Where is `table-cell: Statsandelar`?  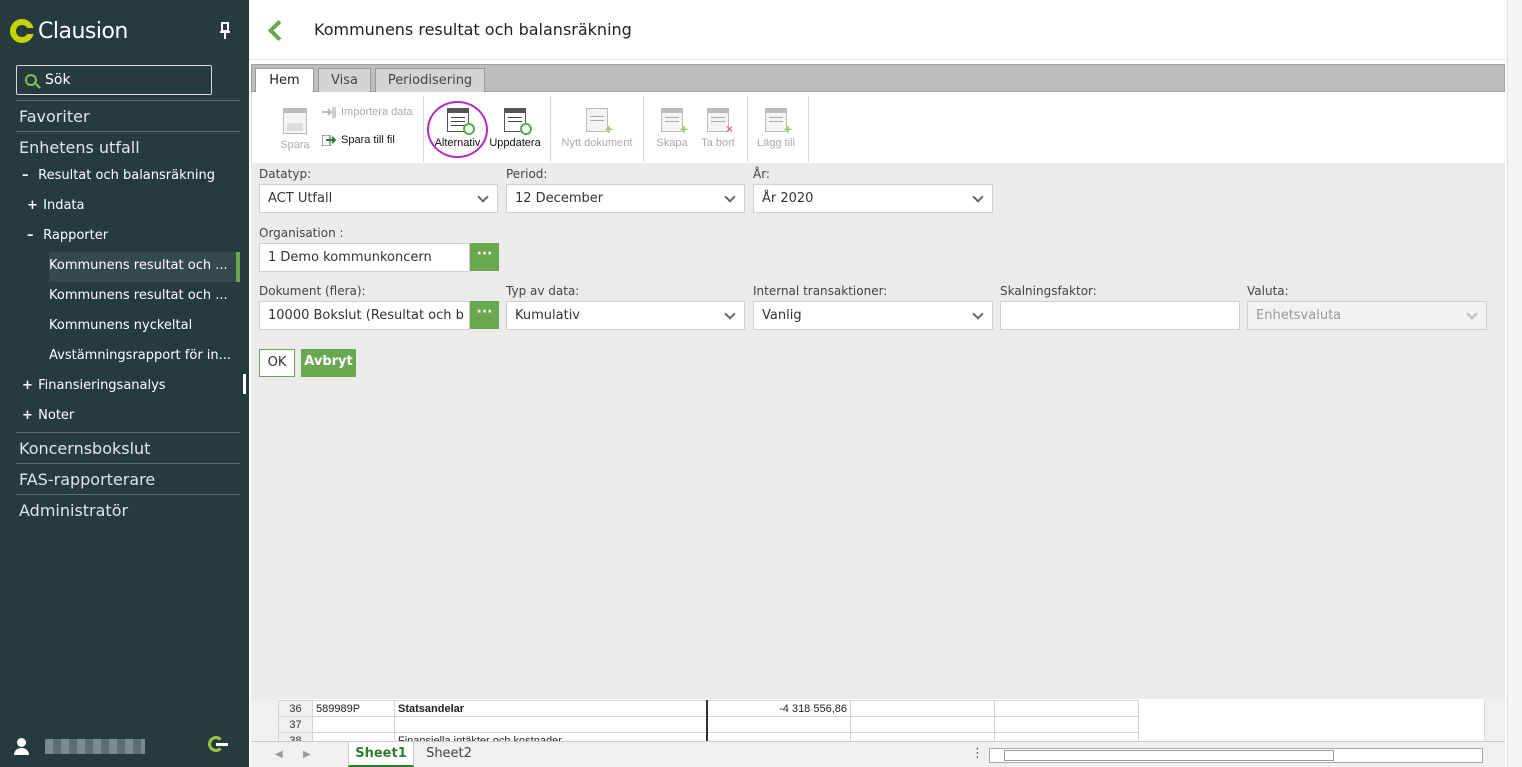
table-cell: Statsandelar is located at coordinates (551, 708).